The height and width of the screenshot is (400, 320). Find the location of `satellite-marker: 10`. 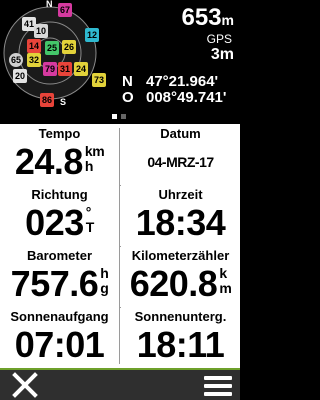

satellite-marker: 10 is located at coordinates (41, 31).